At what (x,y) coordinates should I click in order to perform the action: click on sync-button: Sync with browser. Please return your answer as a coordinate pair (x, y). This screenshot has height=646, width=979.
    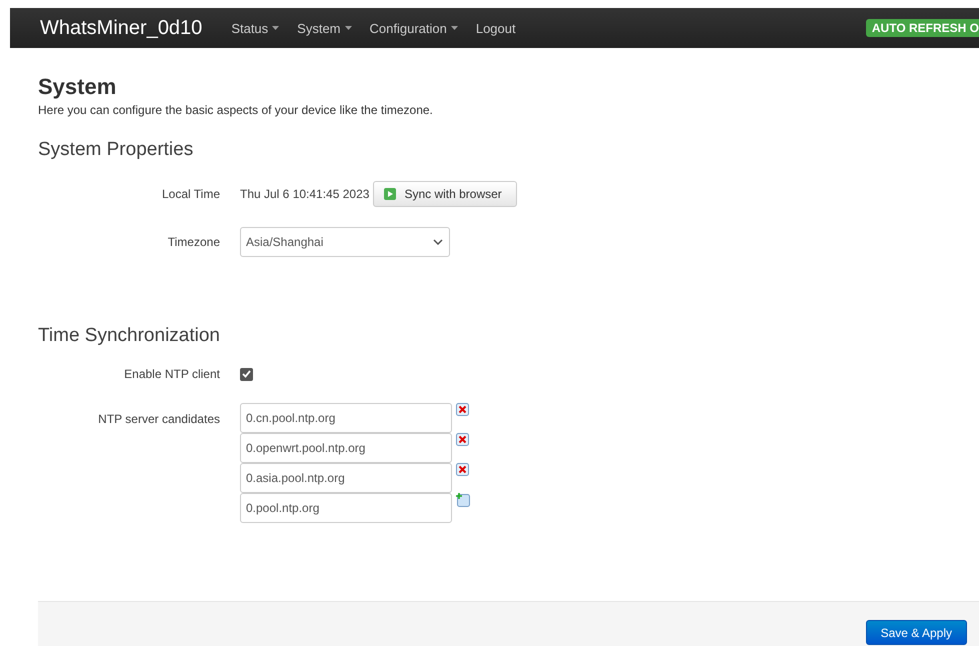
    Looking at the image, I should click on (445, 194).